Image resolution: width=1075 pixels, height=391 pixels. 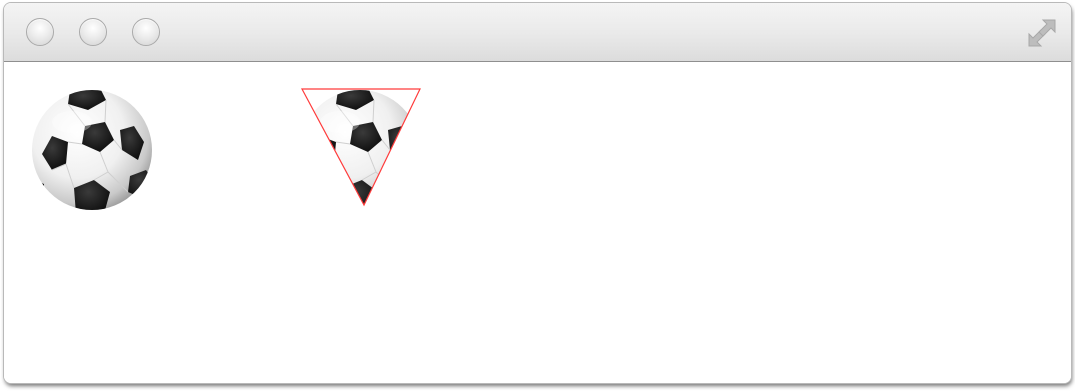 What do you see at coordinates (146, 32) in the screenshot?
I see `zoom-button` at bounding box center [146, 32].